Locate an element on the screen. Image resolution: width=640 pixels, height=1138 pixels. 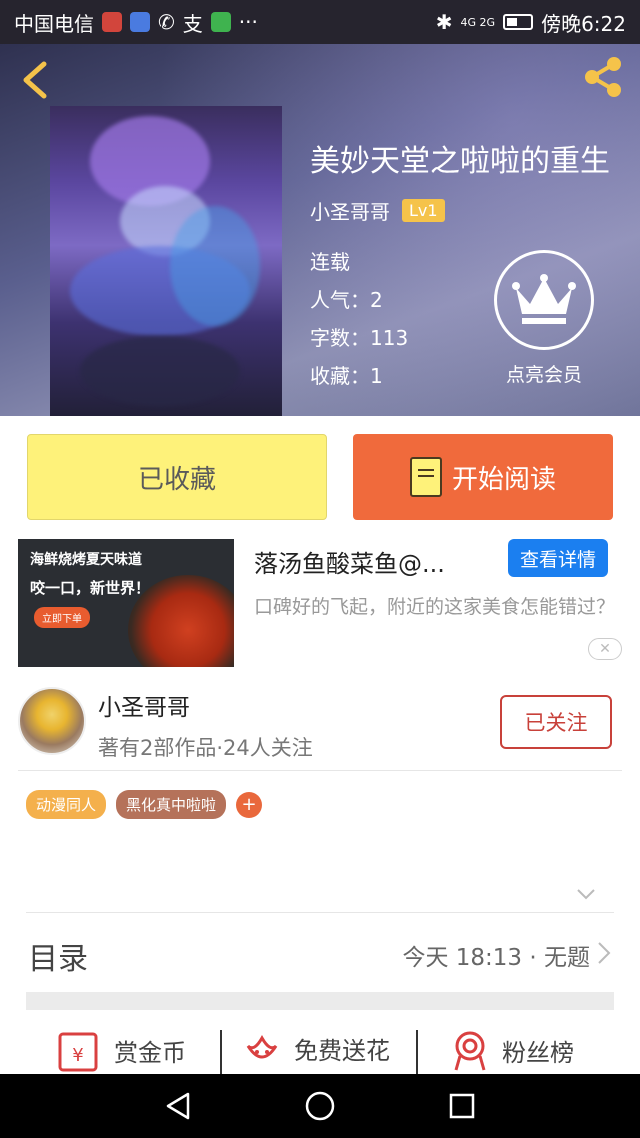
book-author-name: 小圣哥哥 is located at coordinates (350, 210).